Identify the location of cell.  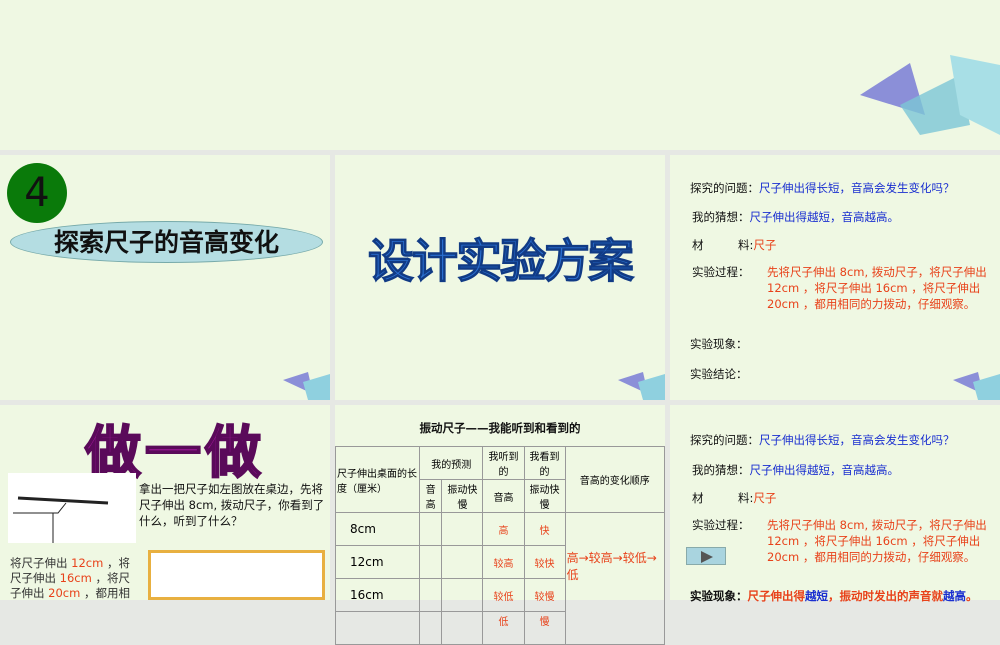
(377, 628).